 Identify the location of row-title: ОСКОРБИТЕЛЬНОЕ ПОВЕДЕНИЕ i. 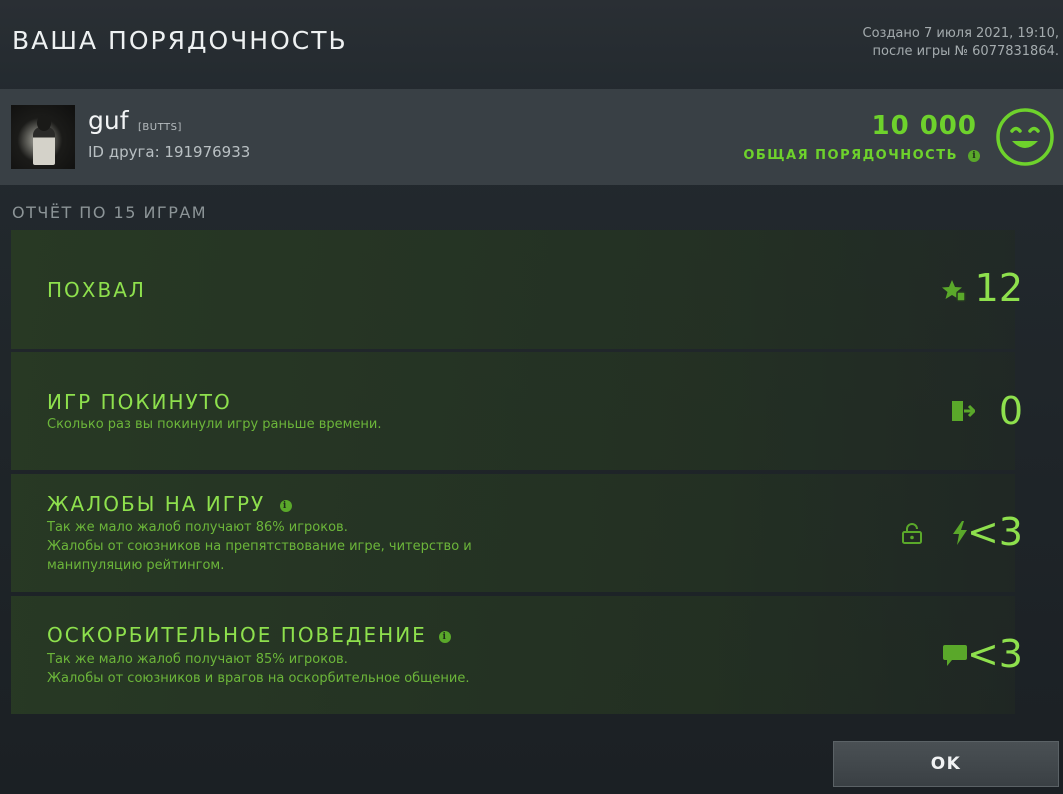
(249, 635).